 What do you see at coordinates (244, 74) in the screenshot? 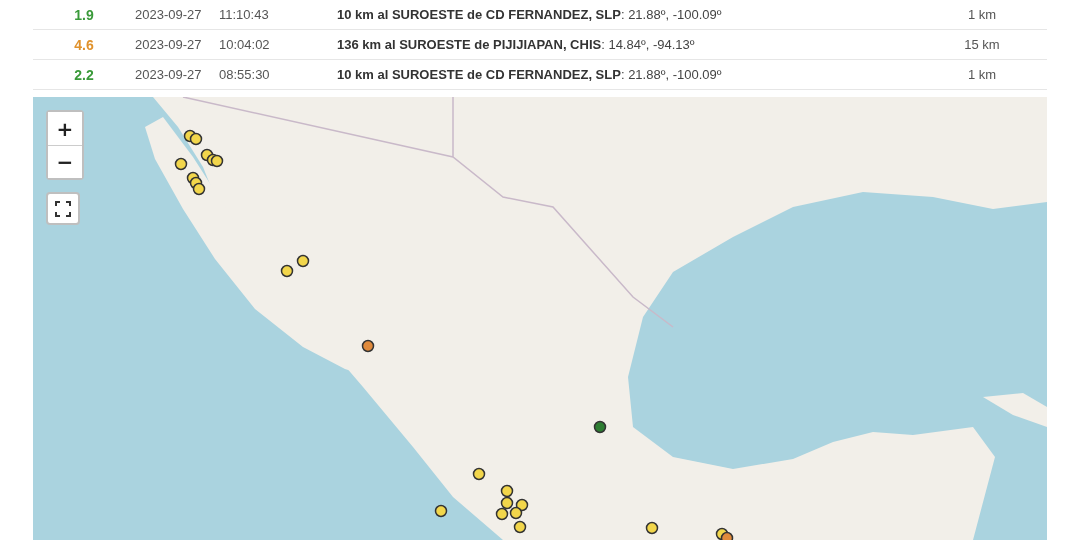
I see `time-cell: 08:55:30` at bounding box center [244, 74].